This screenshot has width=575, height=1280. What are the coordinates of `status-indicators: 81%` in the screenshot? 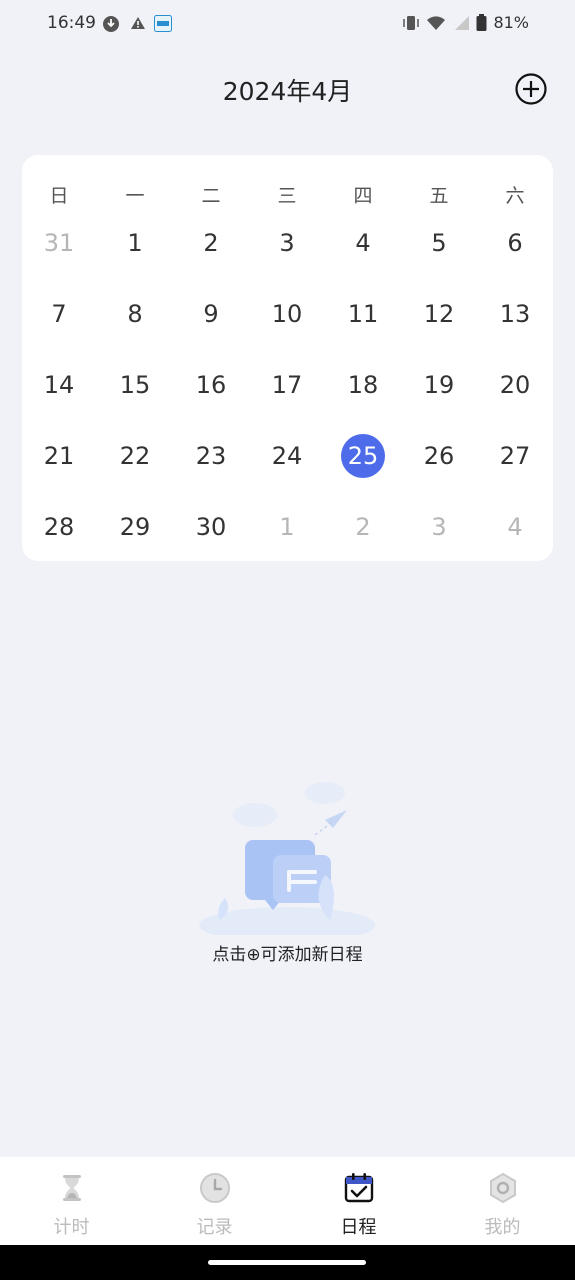 It's located at (465, 22).